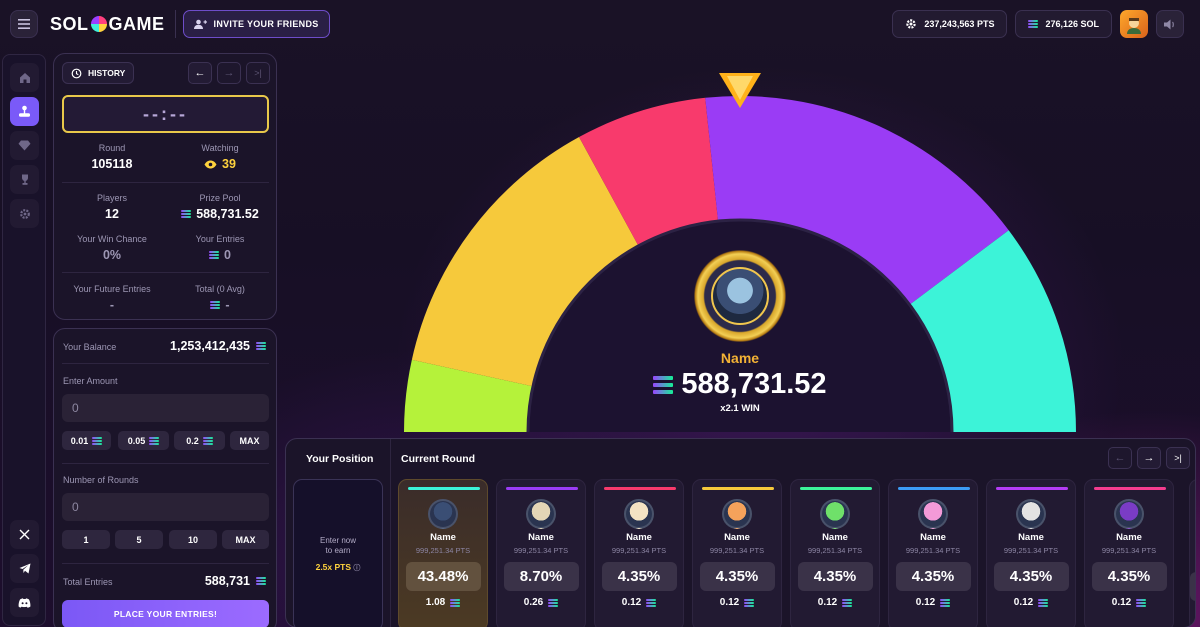  I want to click on telegram-icon, so click(24, 568).